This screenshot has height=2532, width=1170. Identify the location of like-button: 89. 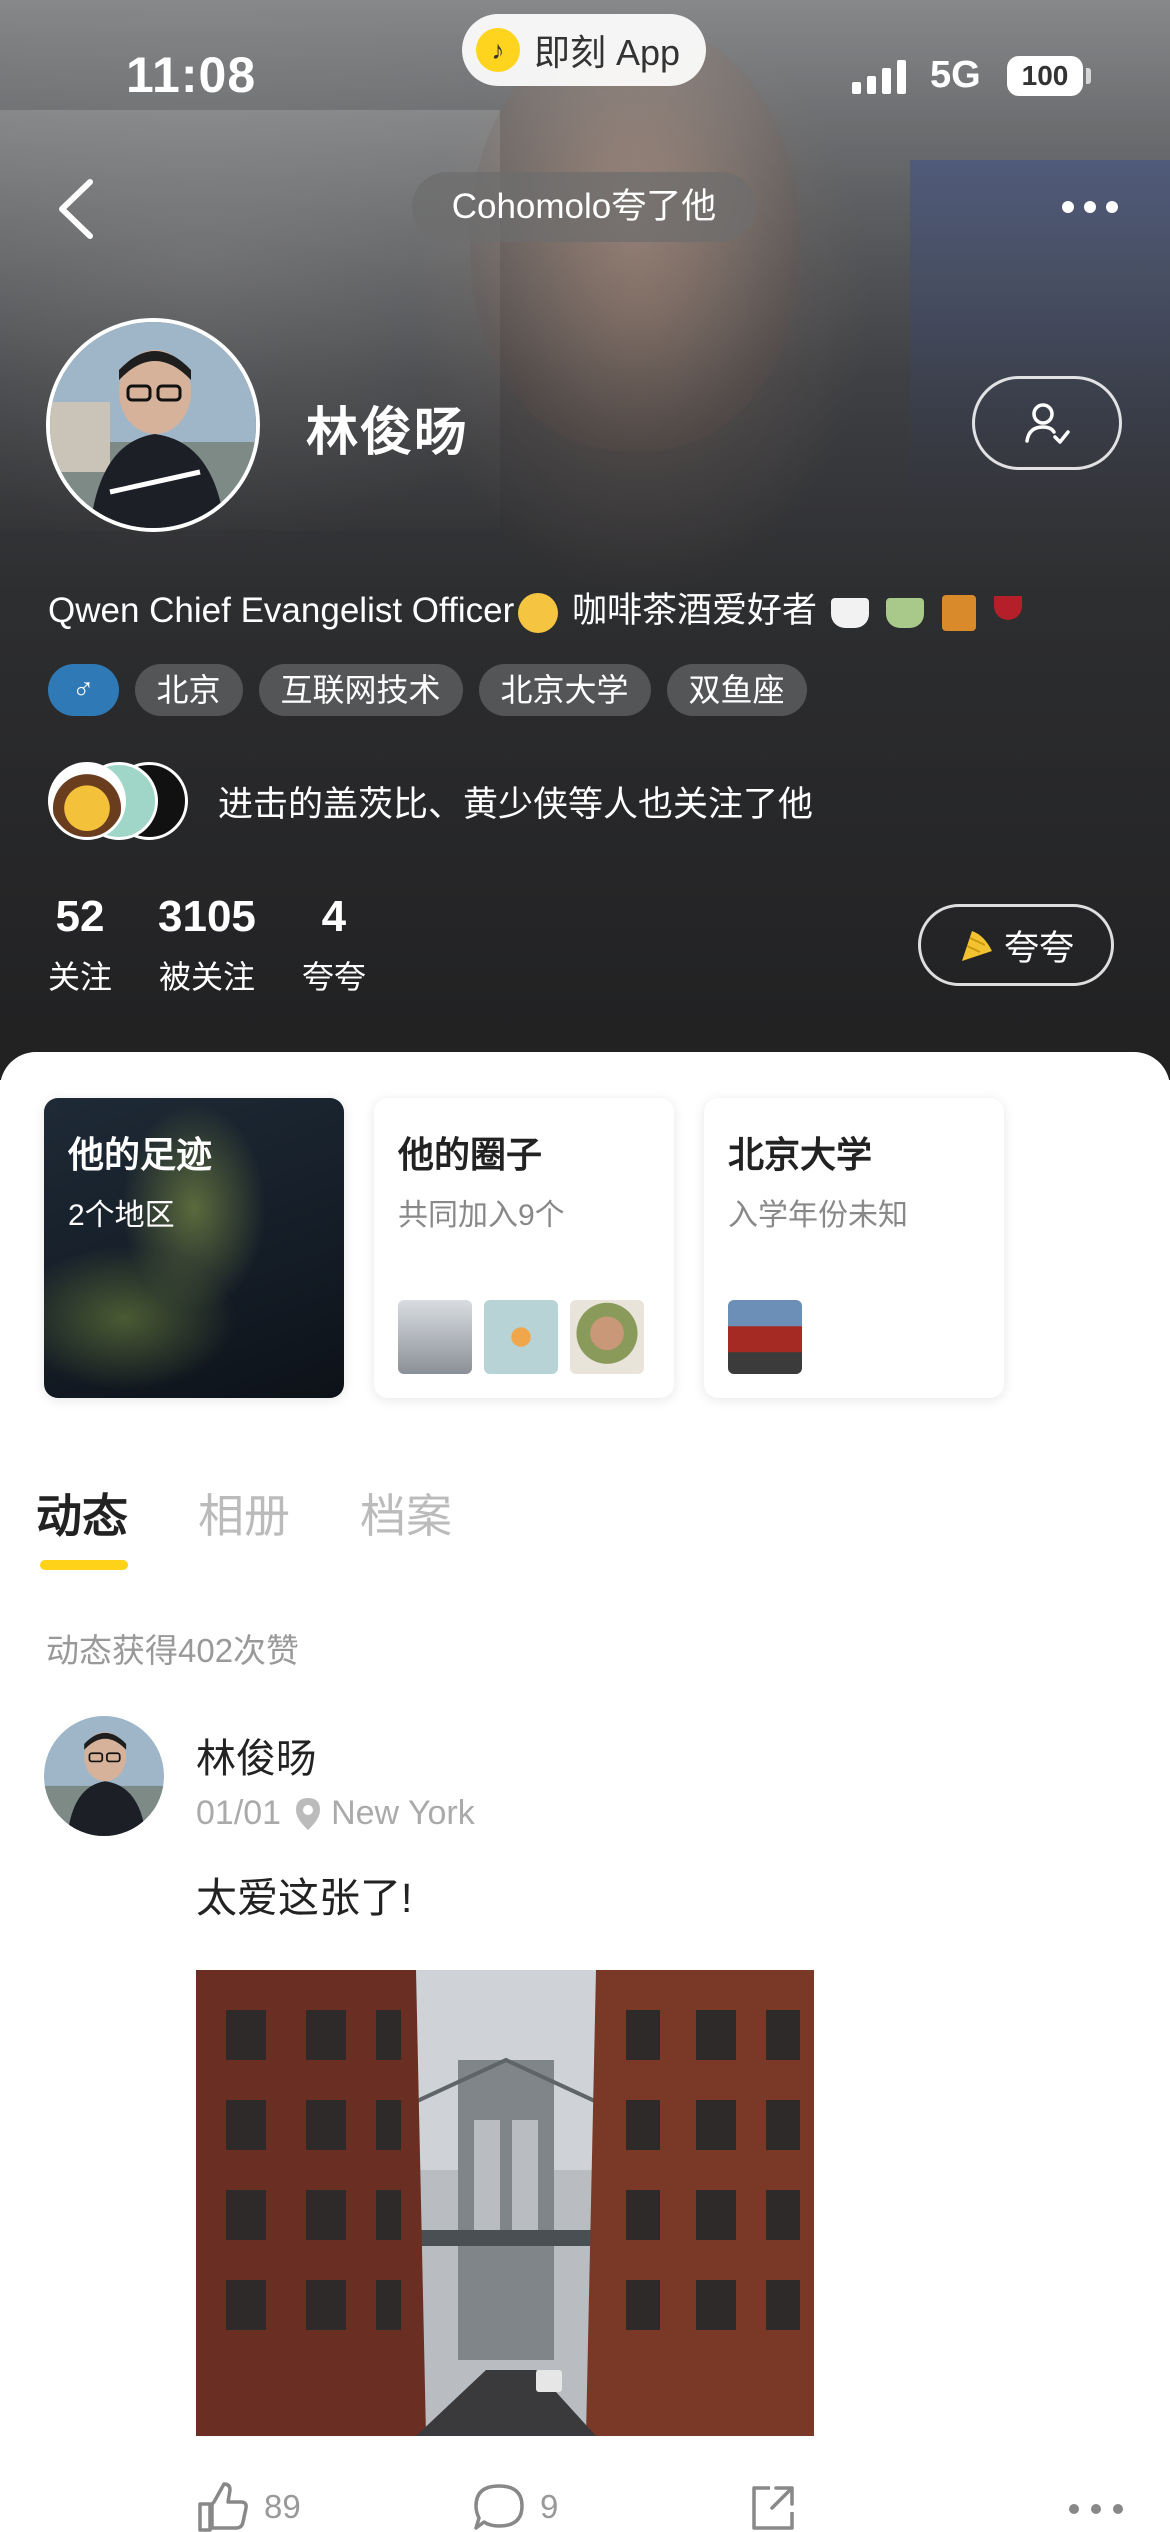
(248, 2507).